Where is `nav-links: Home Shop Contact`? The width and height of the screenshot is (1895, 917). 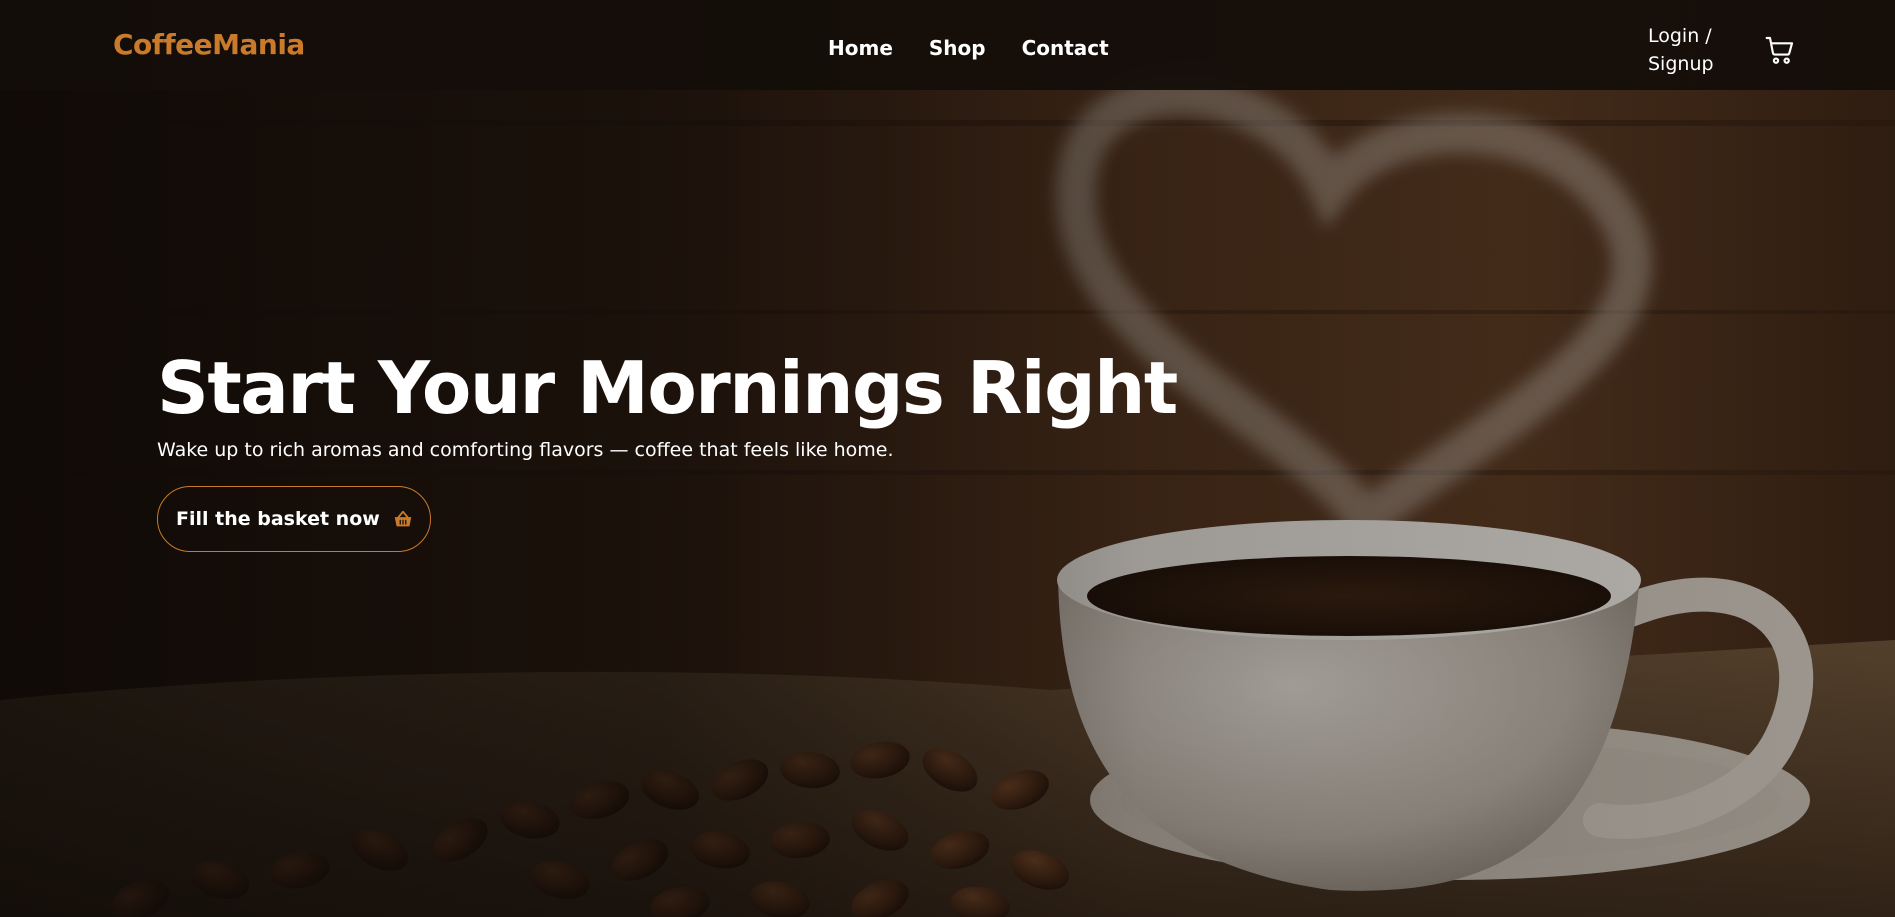
nav-links: Home Shop Contact is located at coordinates (968, 48).